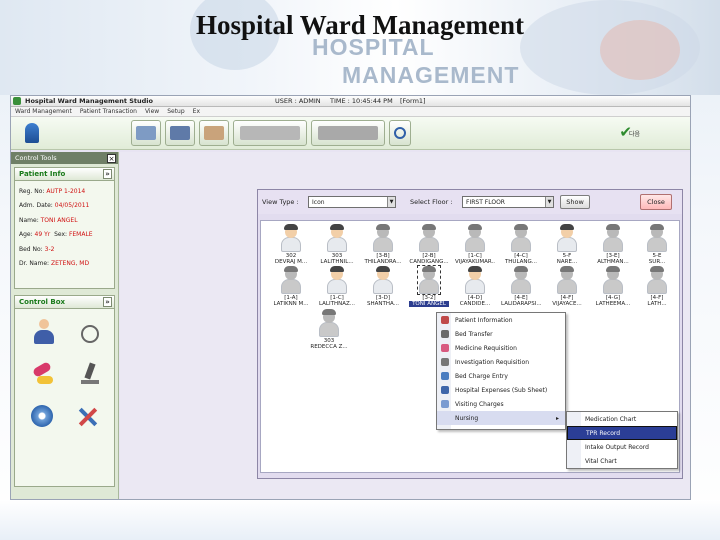 This screenshot has width=720, height=540. Describe the element at coordinates (280, 202) in the screenshot. I see `view-type-label: View Type :` at that location.